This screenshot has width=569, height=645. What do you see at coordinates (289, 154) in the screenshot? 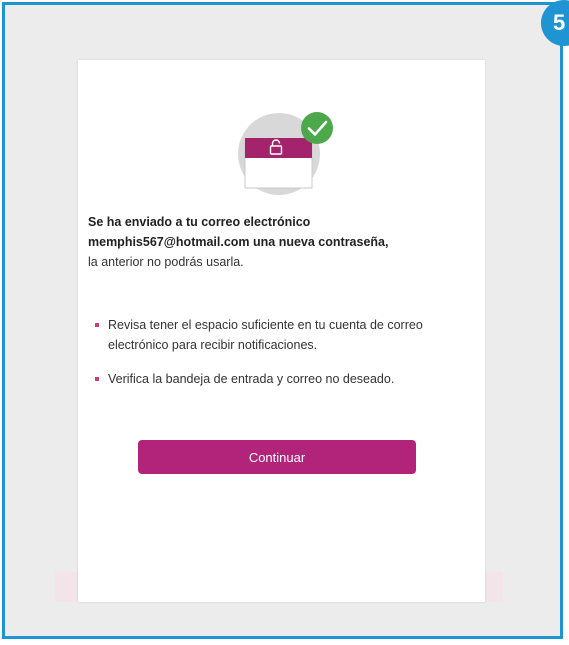
I see `envelope-lock-icon` at bounding box center [289, 154].